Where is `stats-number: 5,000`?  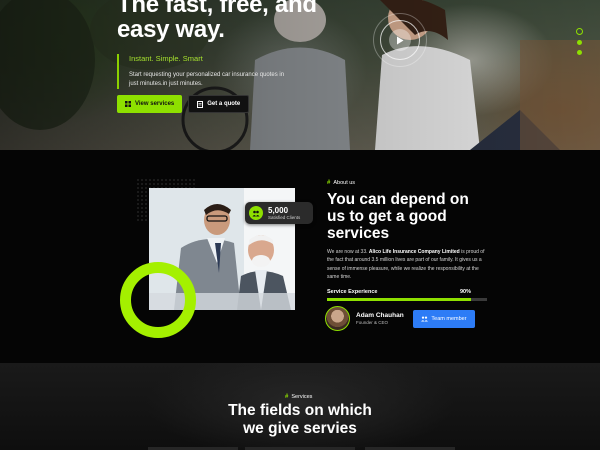 stats-number: 5,000 is located at coordinates (278, 210).